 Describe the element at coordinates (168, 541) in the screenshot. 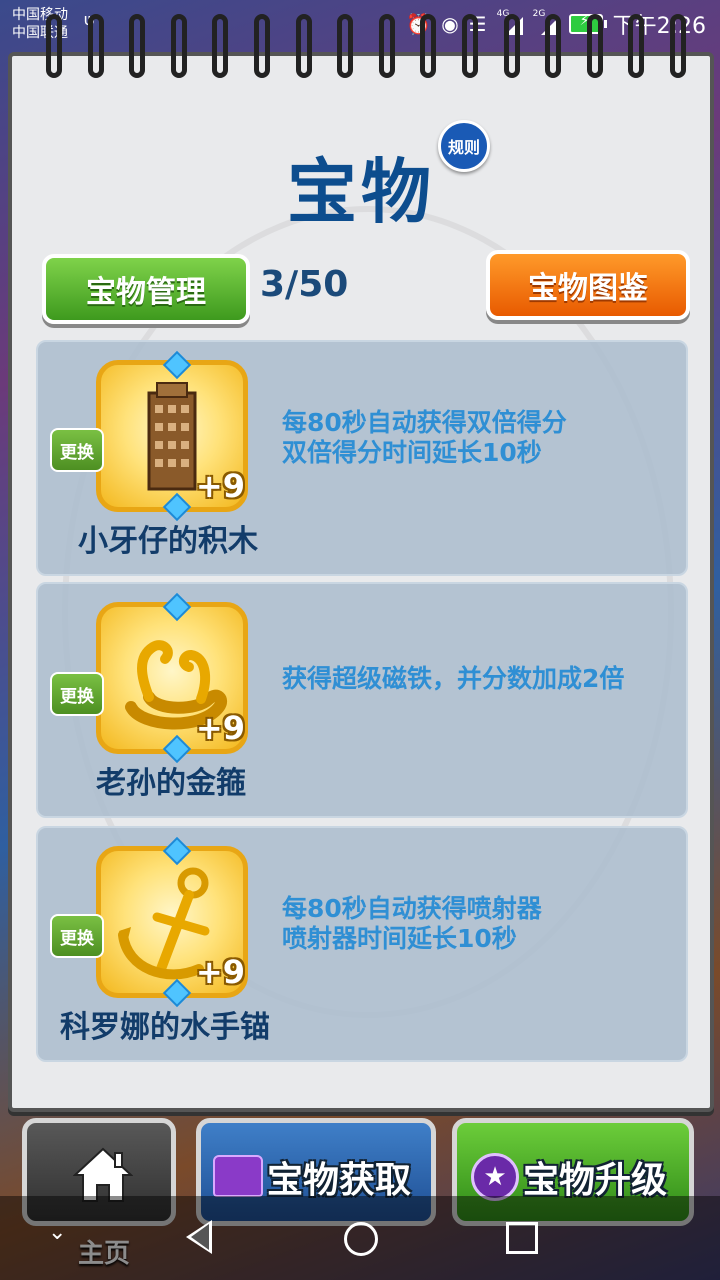

I see `treasure-name: 小牙仔的积木` at that location.